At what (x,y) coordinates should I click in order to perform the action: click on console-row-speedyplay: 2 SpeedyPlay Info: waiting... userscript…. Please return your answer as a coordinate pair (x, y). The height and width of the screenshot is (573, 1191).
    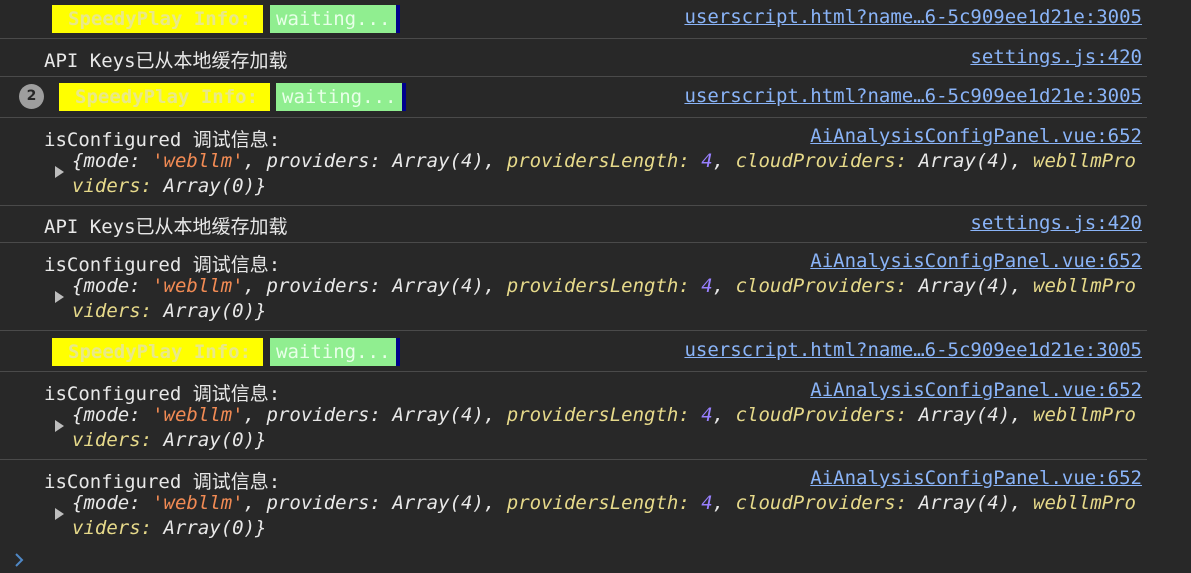
    Looking at the image, I should click on (573, 97).